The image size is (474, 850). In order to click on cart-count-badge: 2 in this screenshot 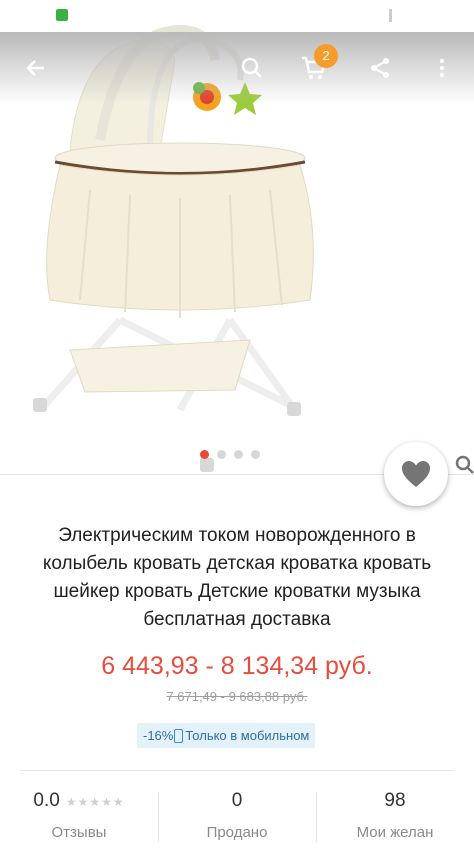, I will do `click(326, 56)`.